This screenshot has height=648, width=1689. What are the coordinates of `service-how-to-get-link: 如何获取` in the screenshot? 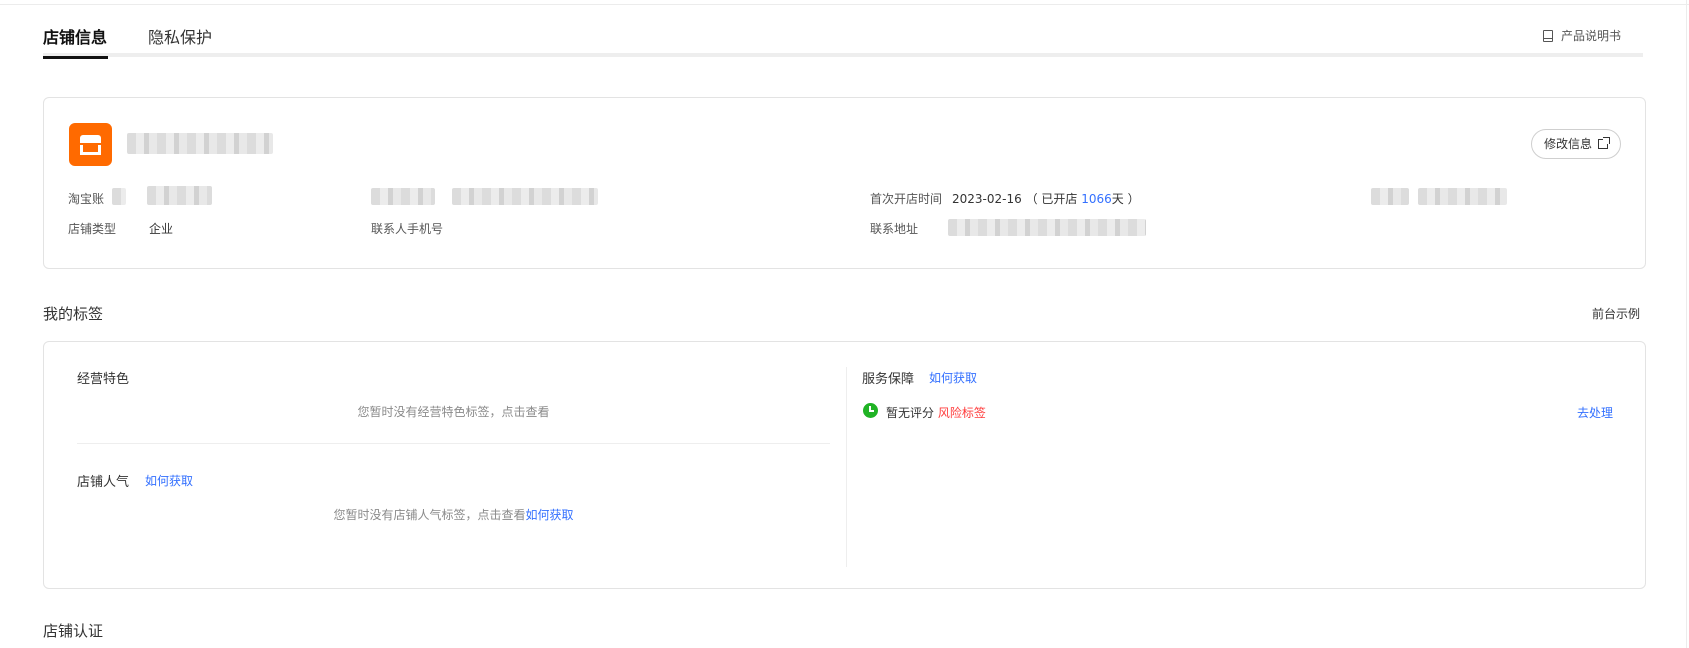 It's located at (953, 377).